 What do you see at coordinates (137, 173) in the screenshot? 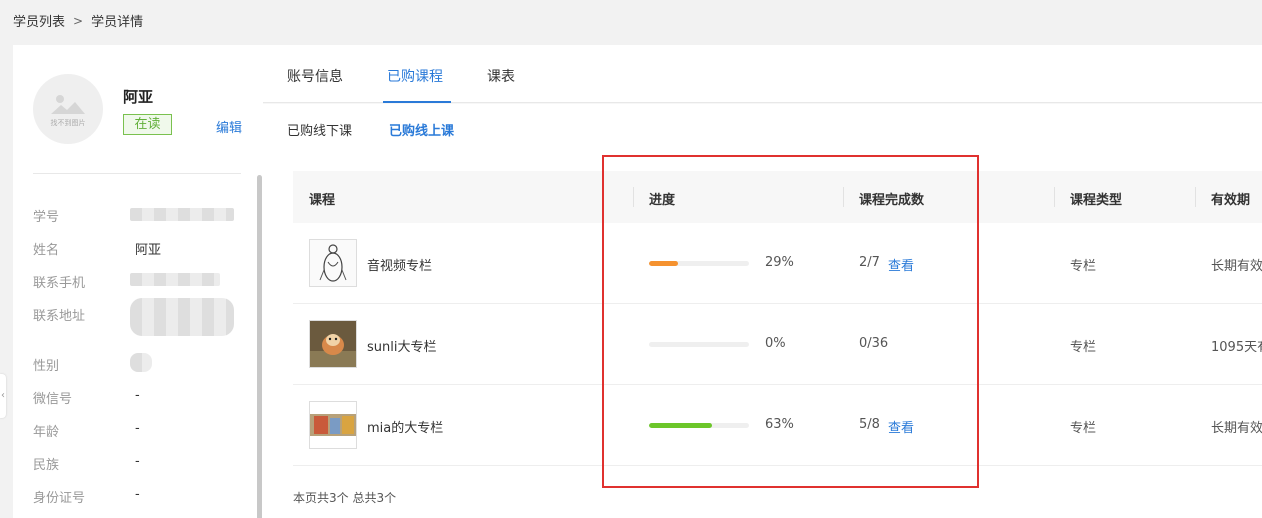
I see `divider` at bounding box center [137, 173].